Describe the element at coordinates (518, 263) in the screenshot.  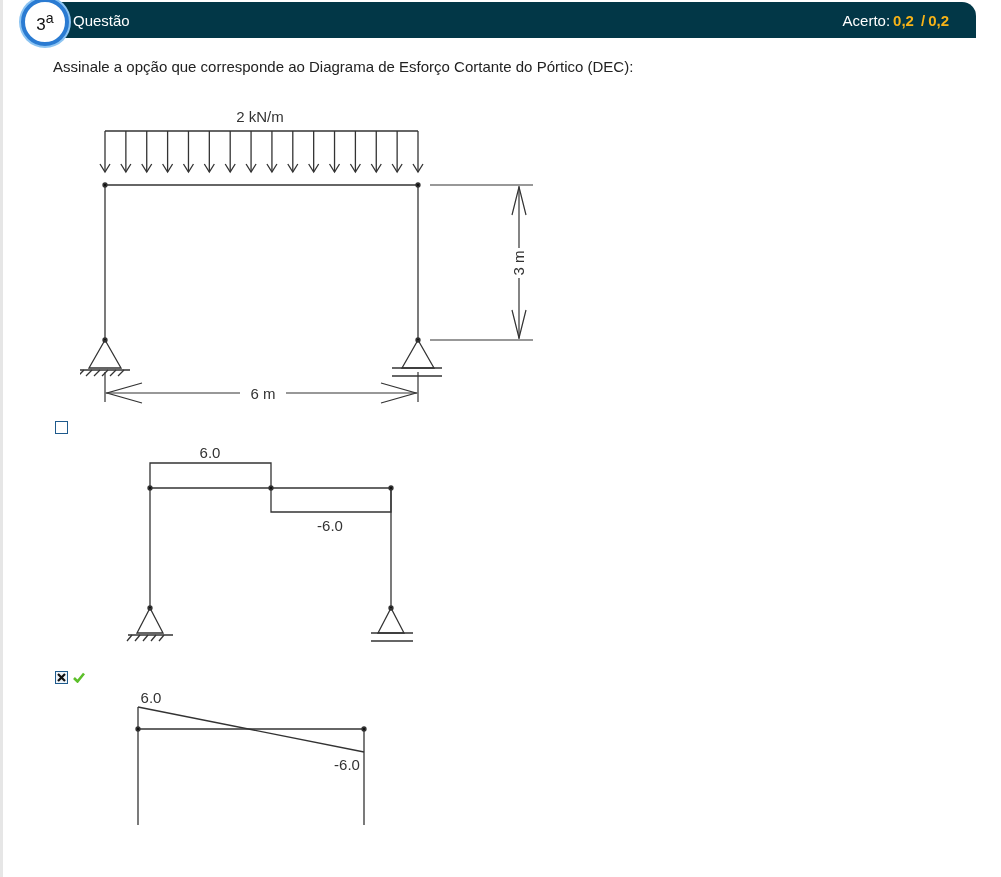
I see `height-label: 3 m` at that location.